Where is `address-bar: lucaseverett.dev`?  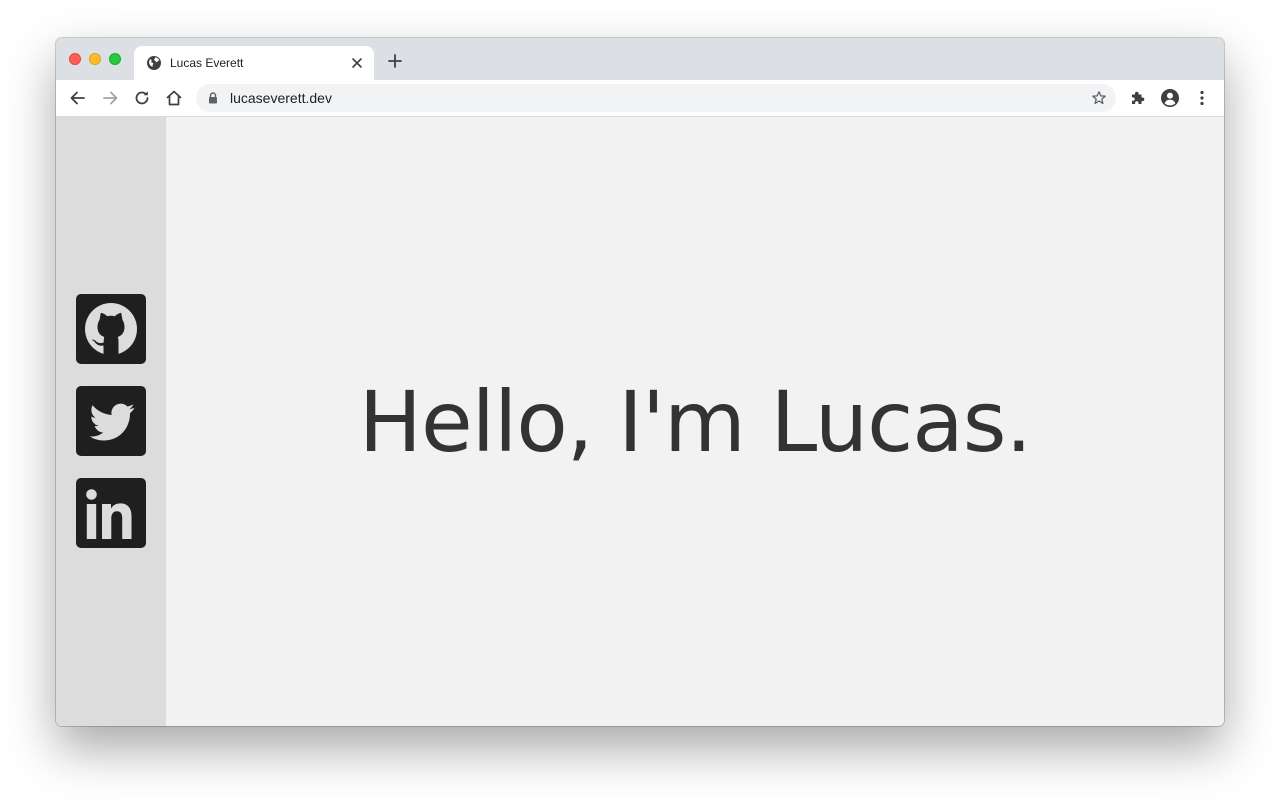 address-bar: lucaseverett.dev is located at coordinates (656, 98).